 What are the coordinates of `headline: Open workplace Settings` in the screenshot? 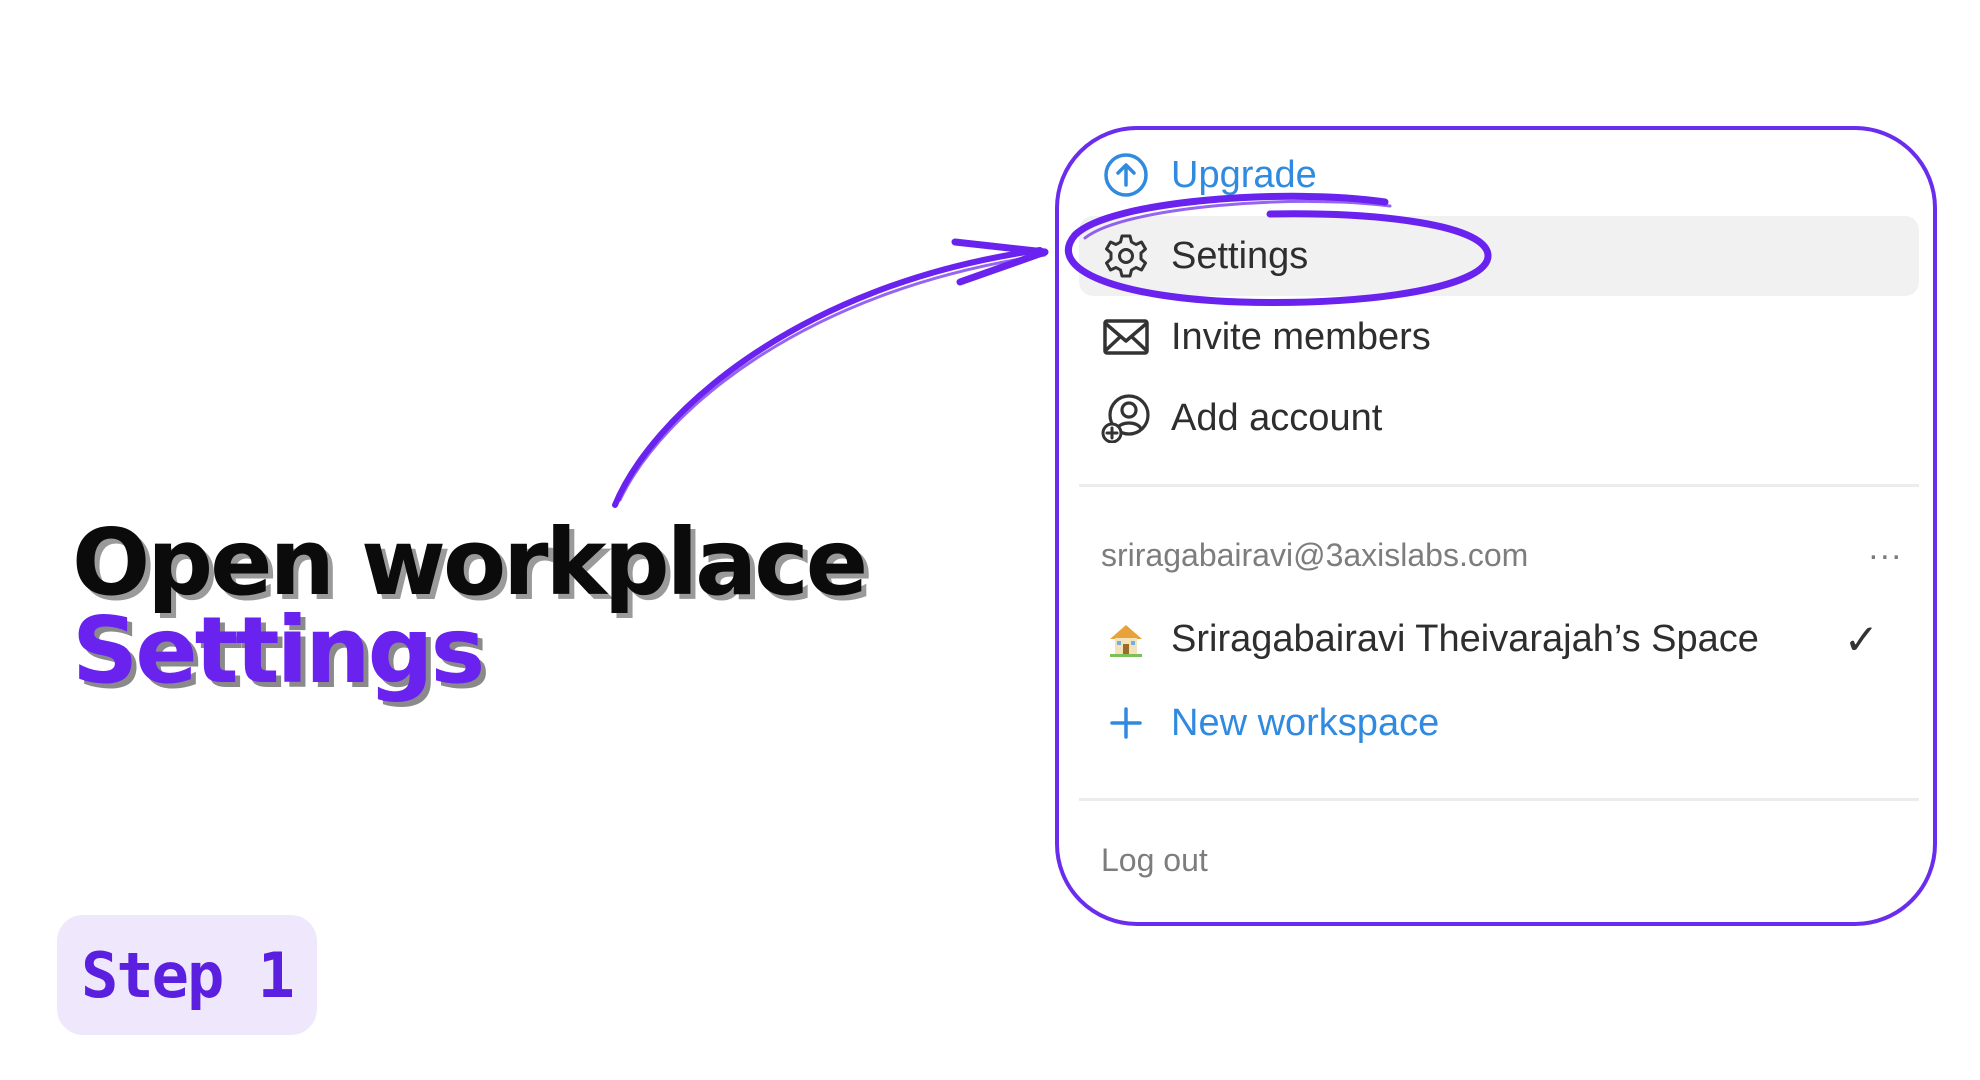 It's located at (470, 609).